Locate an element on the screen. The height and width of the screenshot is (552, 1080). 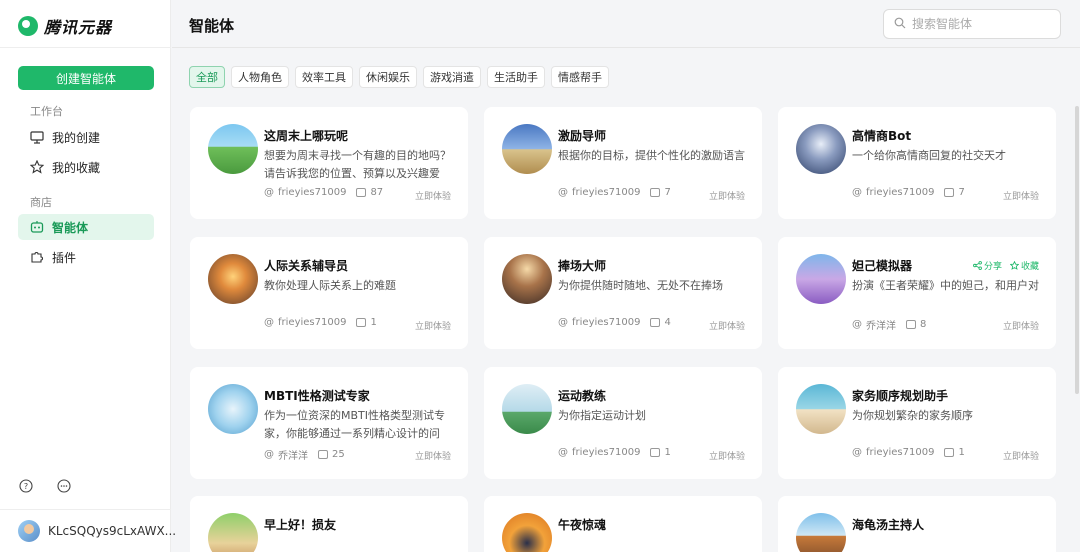
sidebar-item-plugins: 插件 is located at coordinates (86, 257).